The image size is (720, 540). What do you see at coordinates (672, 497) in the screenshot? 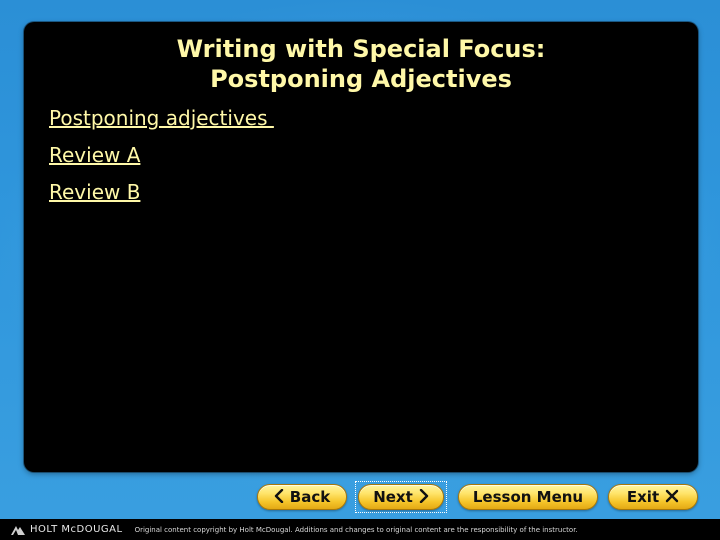
I see `close-icon` at bounding box center [672, 497].